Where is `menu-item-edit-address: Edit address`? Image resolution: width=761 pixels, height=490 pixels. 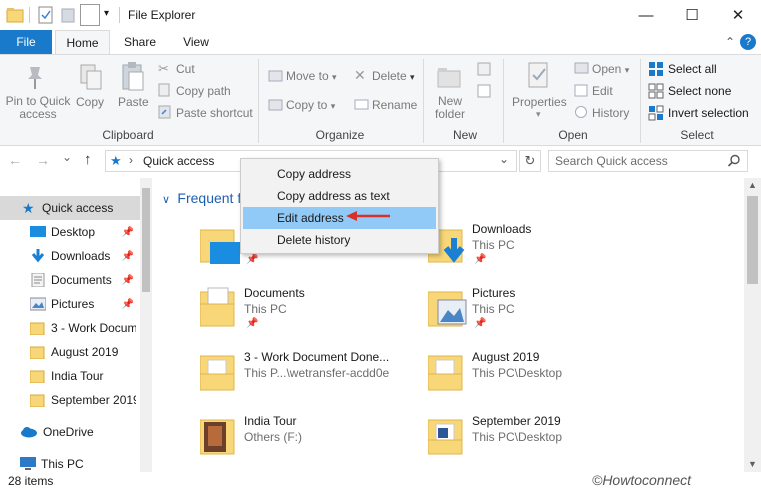
menu-item-edit-address: Edit address is located at coordinates (339, 218).